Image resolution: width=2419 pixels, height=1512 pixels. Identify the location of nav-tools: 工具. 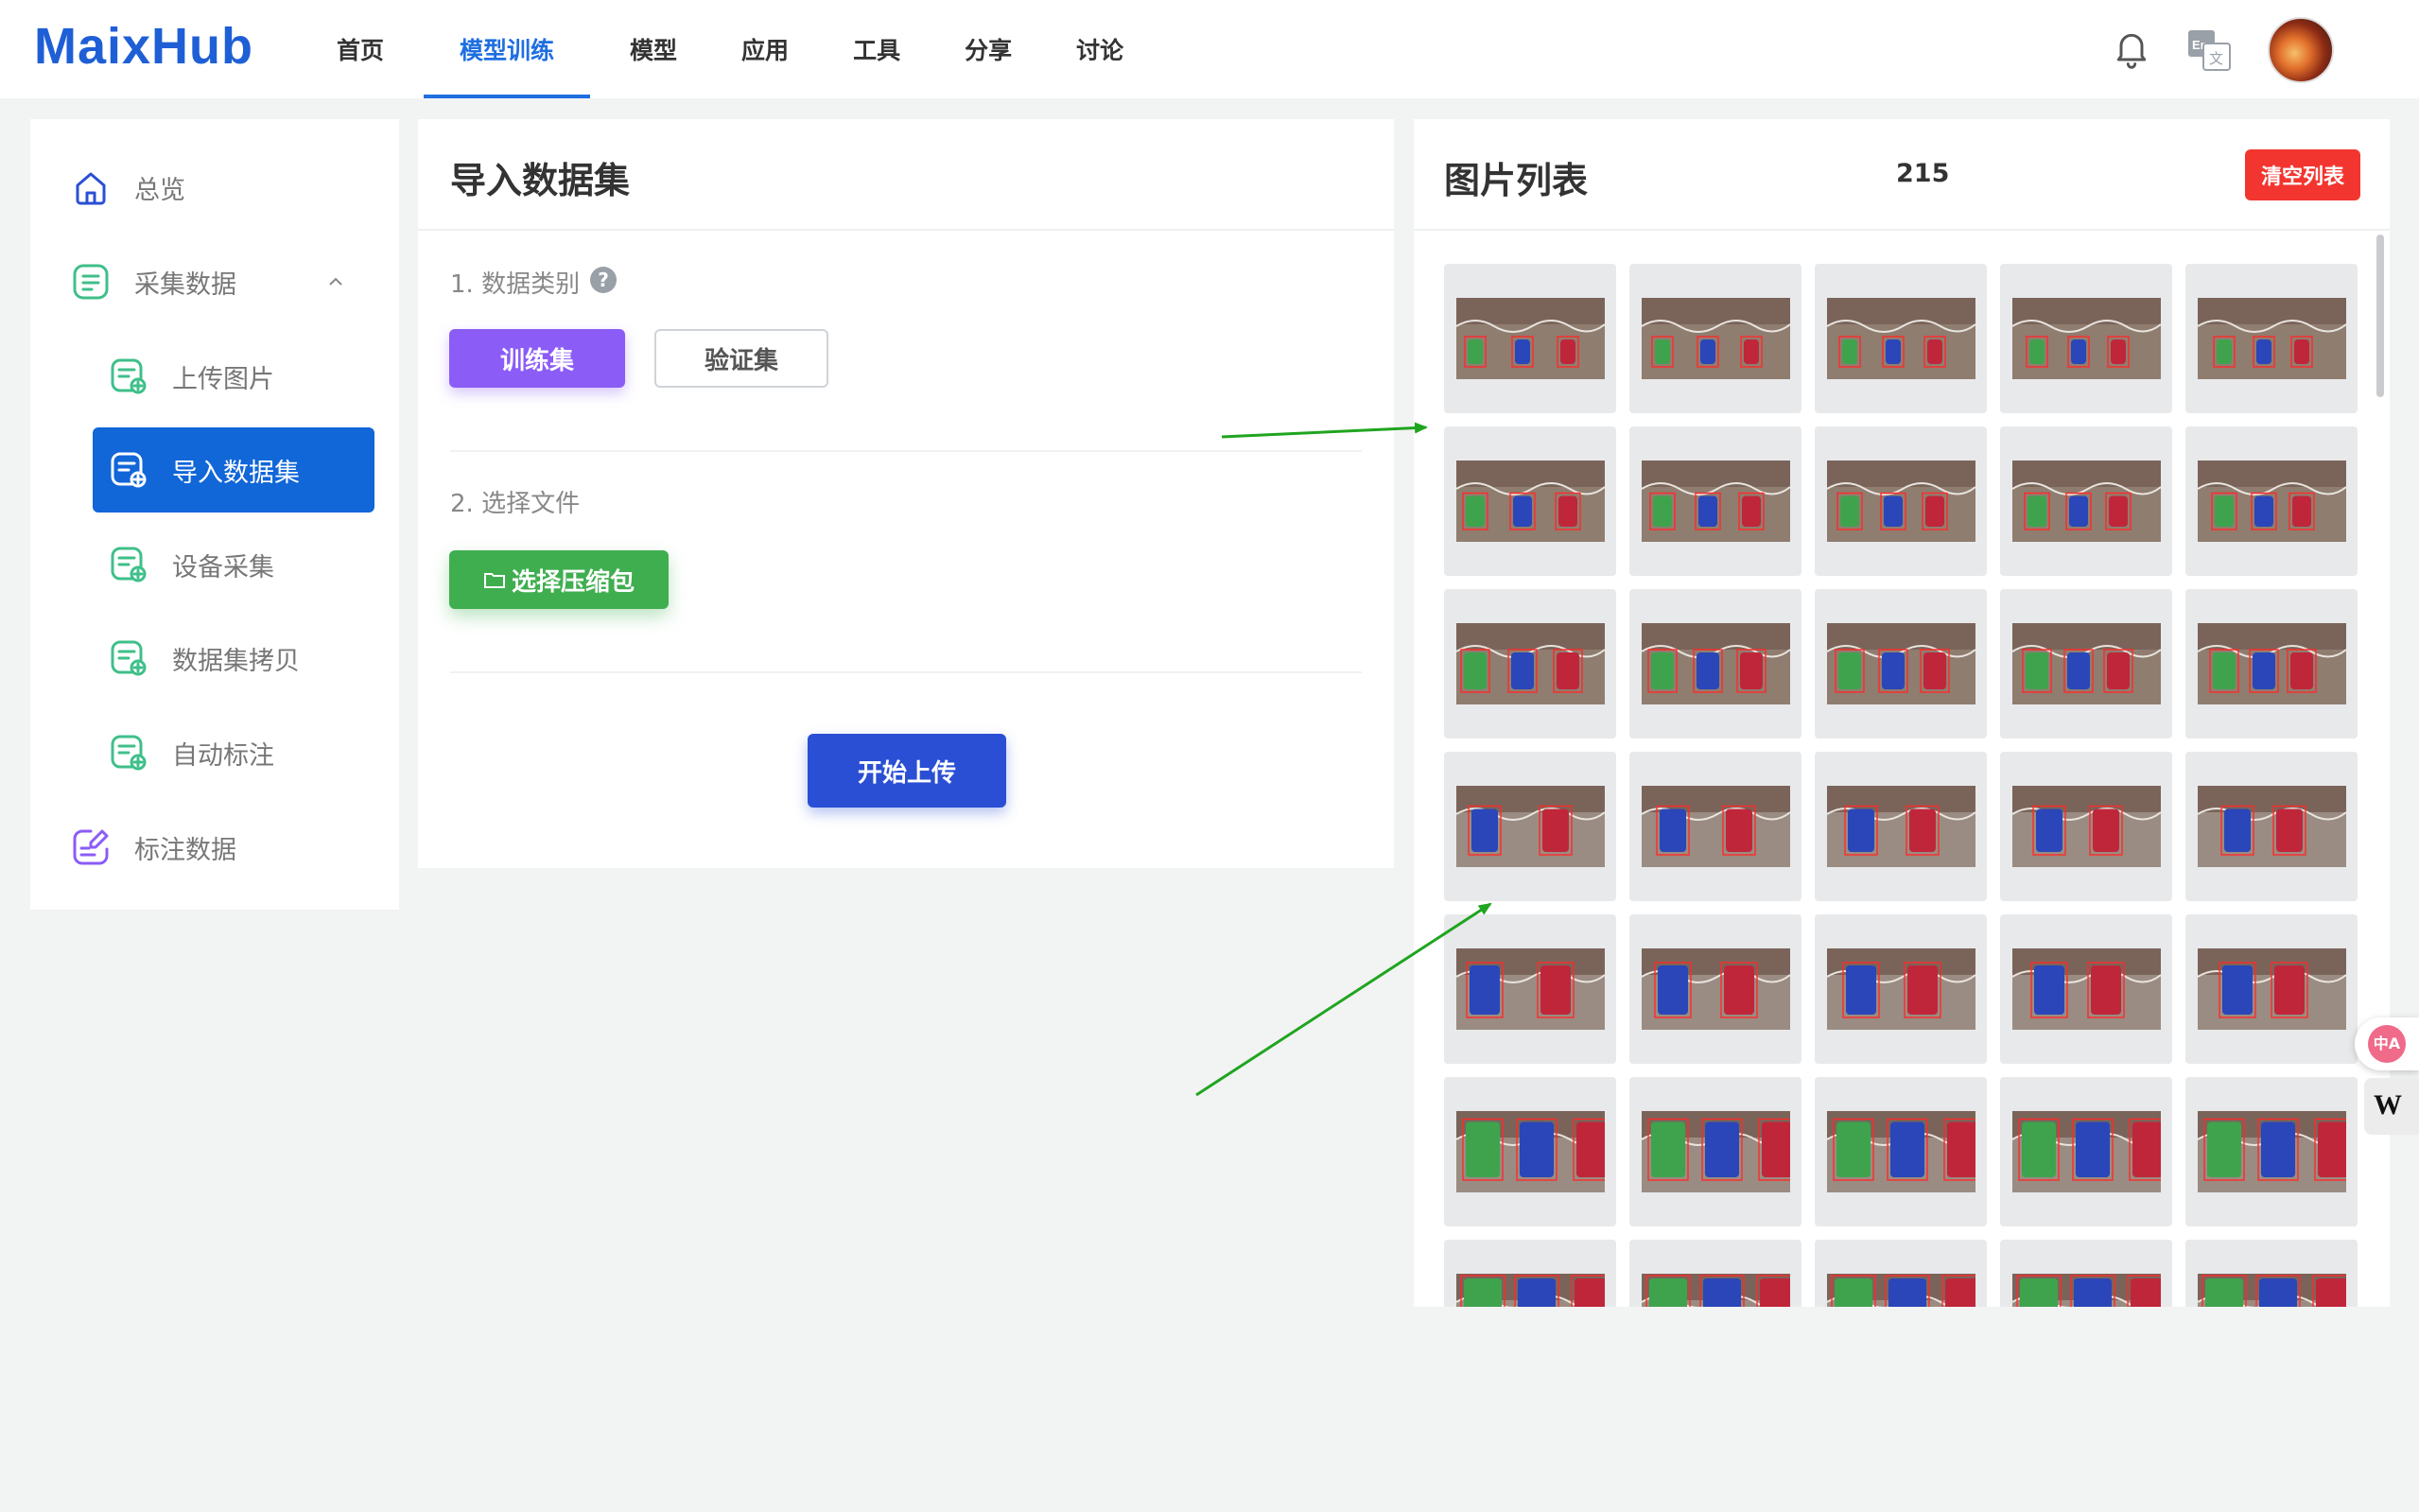
(876, 49).